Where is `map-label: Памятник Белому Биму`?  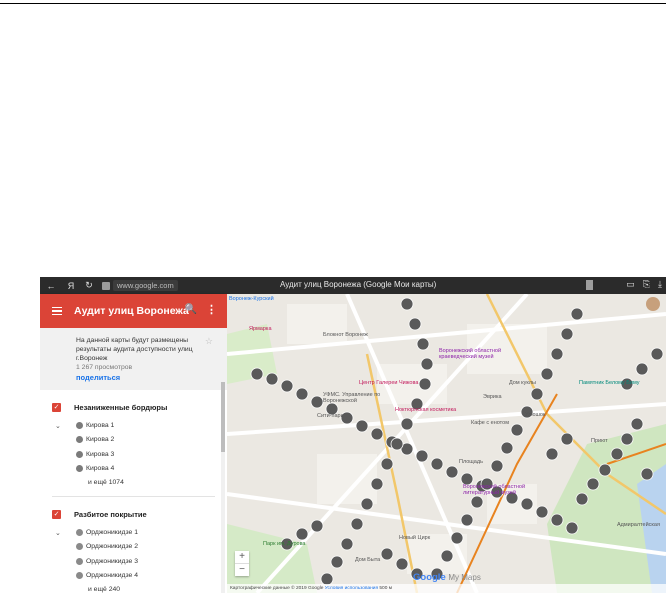
map-label: Памятник Белому Биму is located at coordinates (609, 383).